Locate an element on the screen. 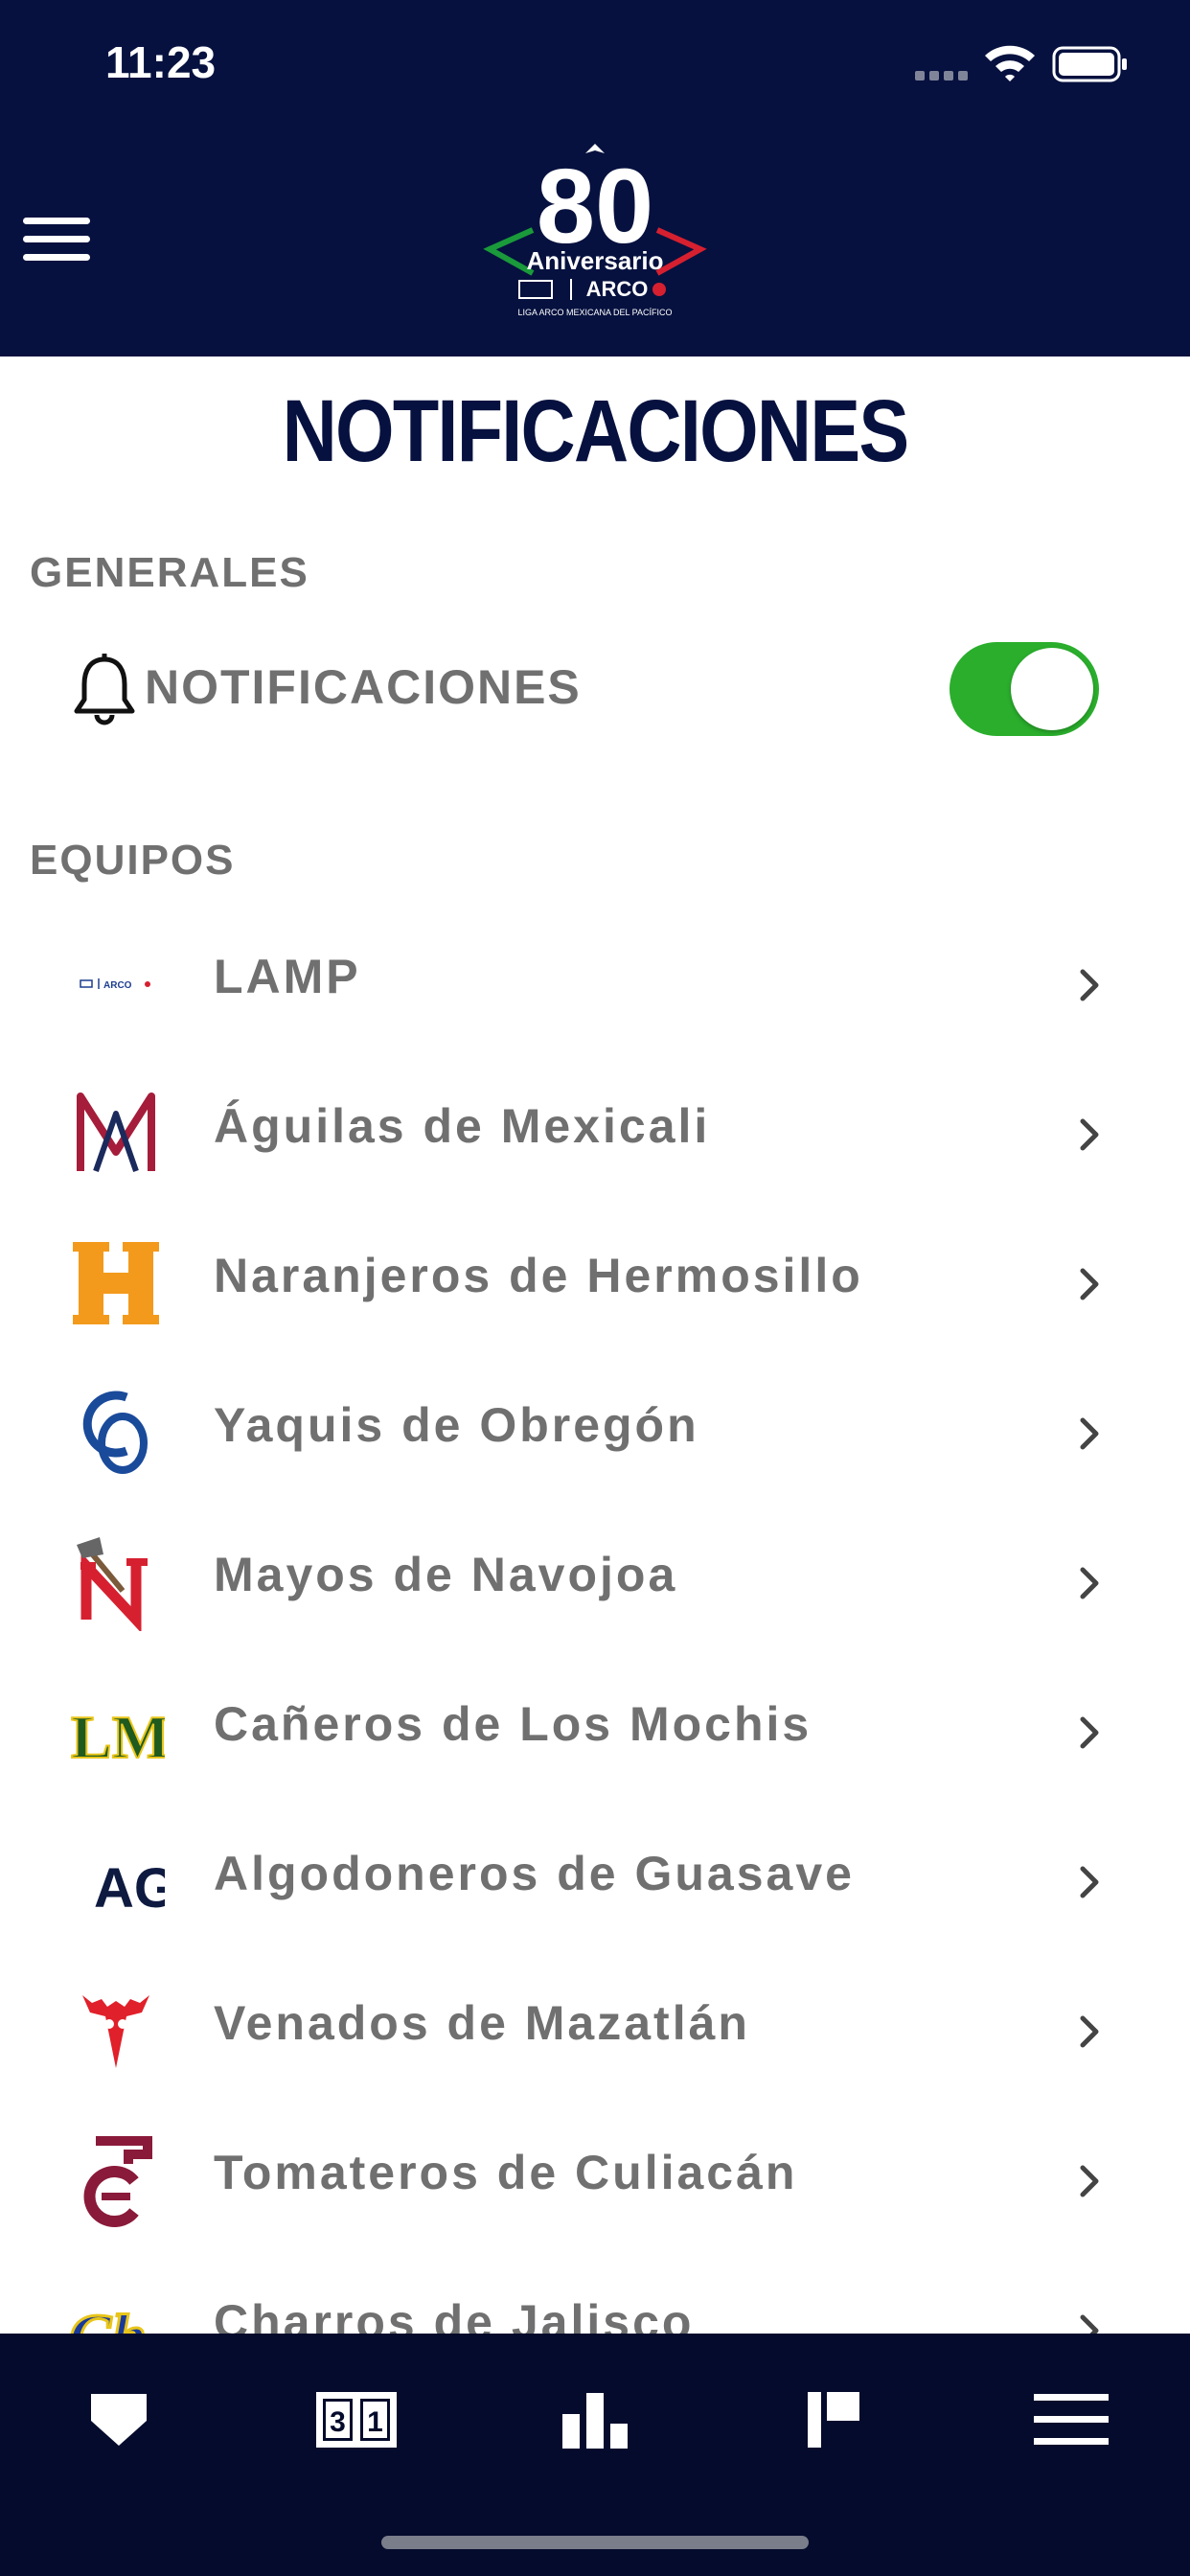  charros-logo-icon: Ch is located at coordinates (109, 2317).